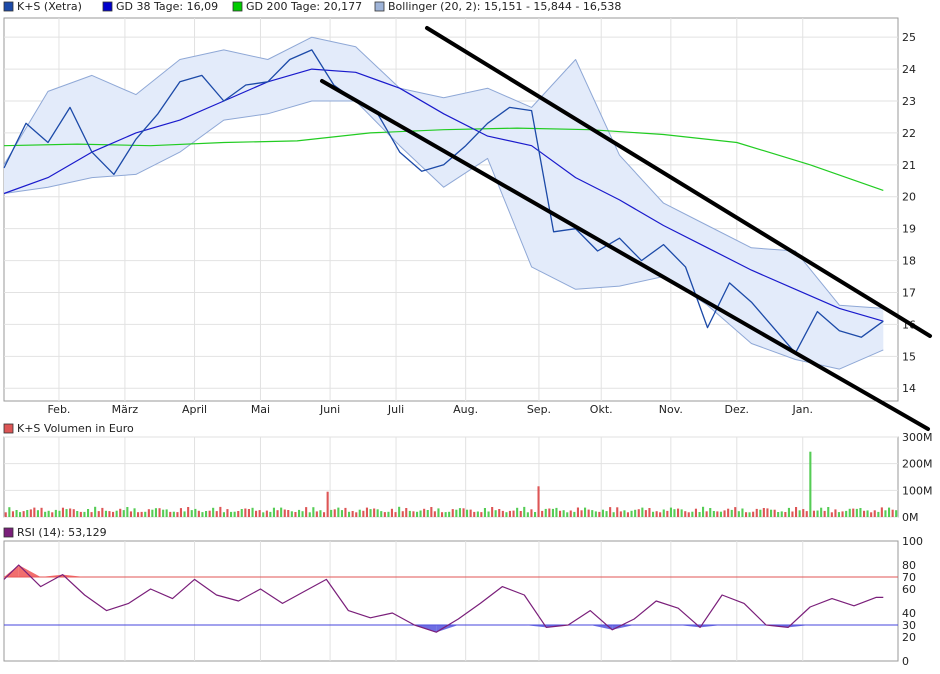  Describe the element at coordinates (260, 409) in the screenshot. I see `x-tick-label: Mai` at that location.